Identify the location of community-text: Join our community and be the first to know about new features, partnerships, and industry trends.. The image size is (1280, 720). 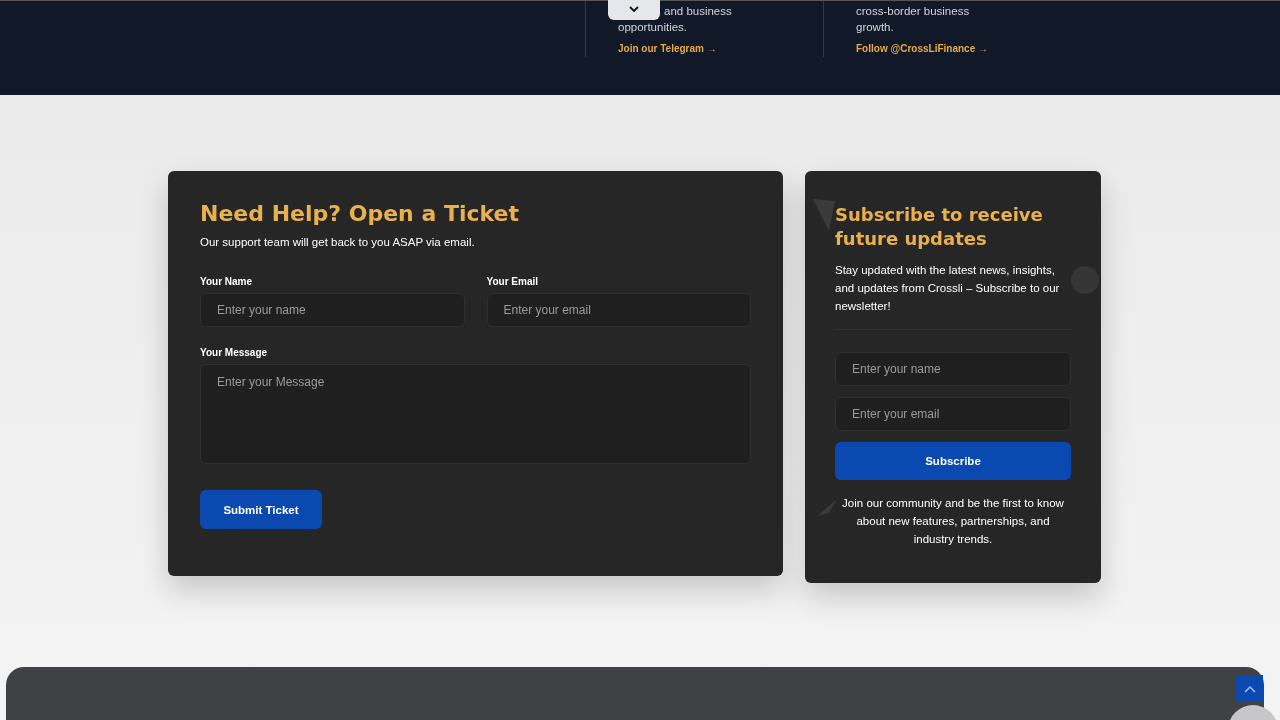
(953, 521).